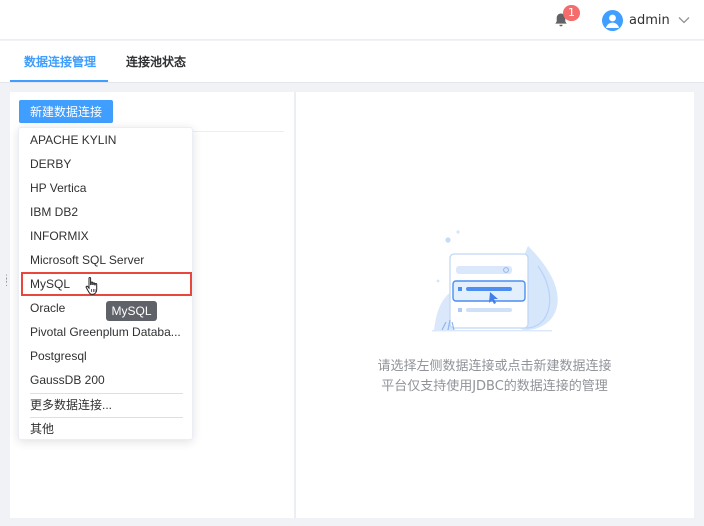 The height and width of the screenshot is (526, 704). Describe the element at coordinates (91, 285) in the screenshot. I see `hand-pointer-icon` at that location.